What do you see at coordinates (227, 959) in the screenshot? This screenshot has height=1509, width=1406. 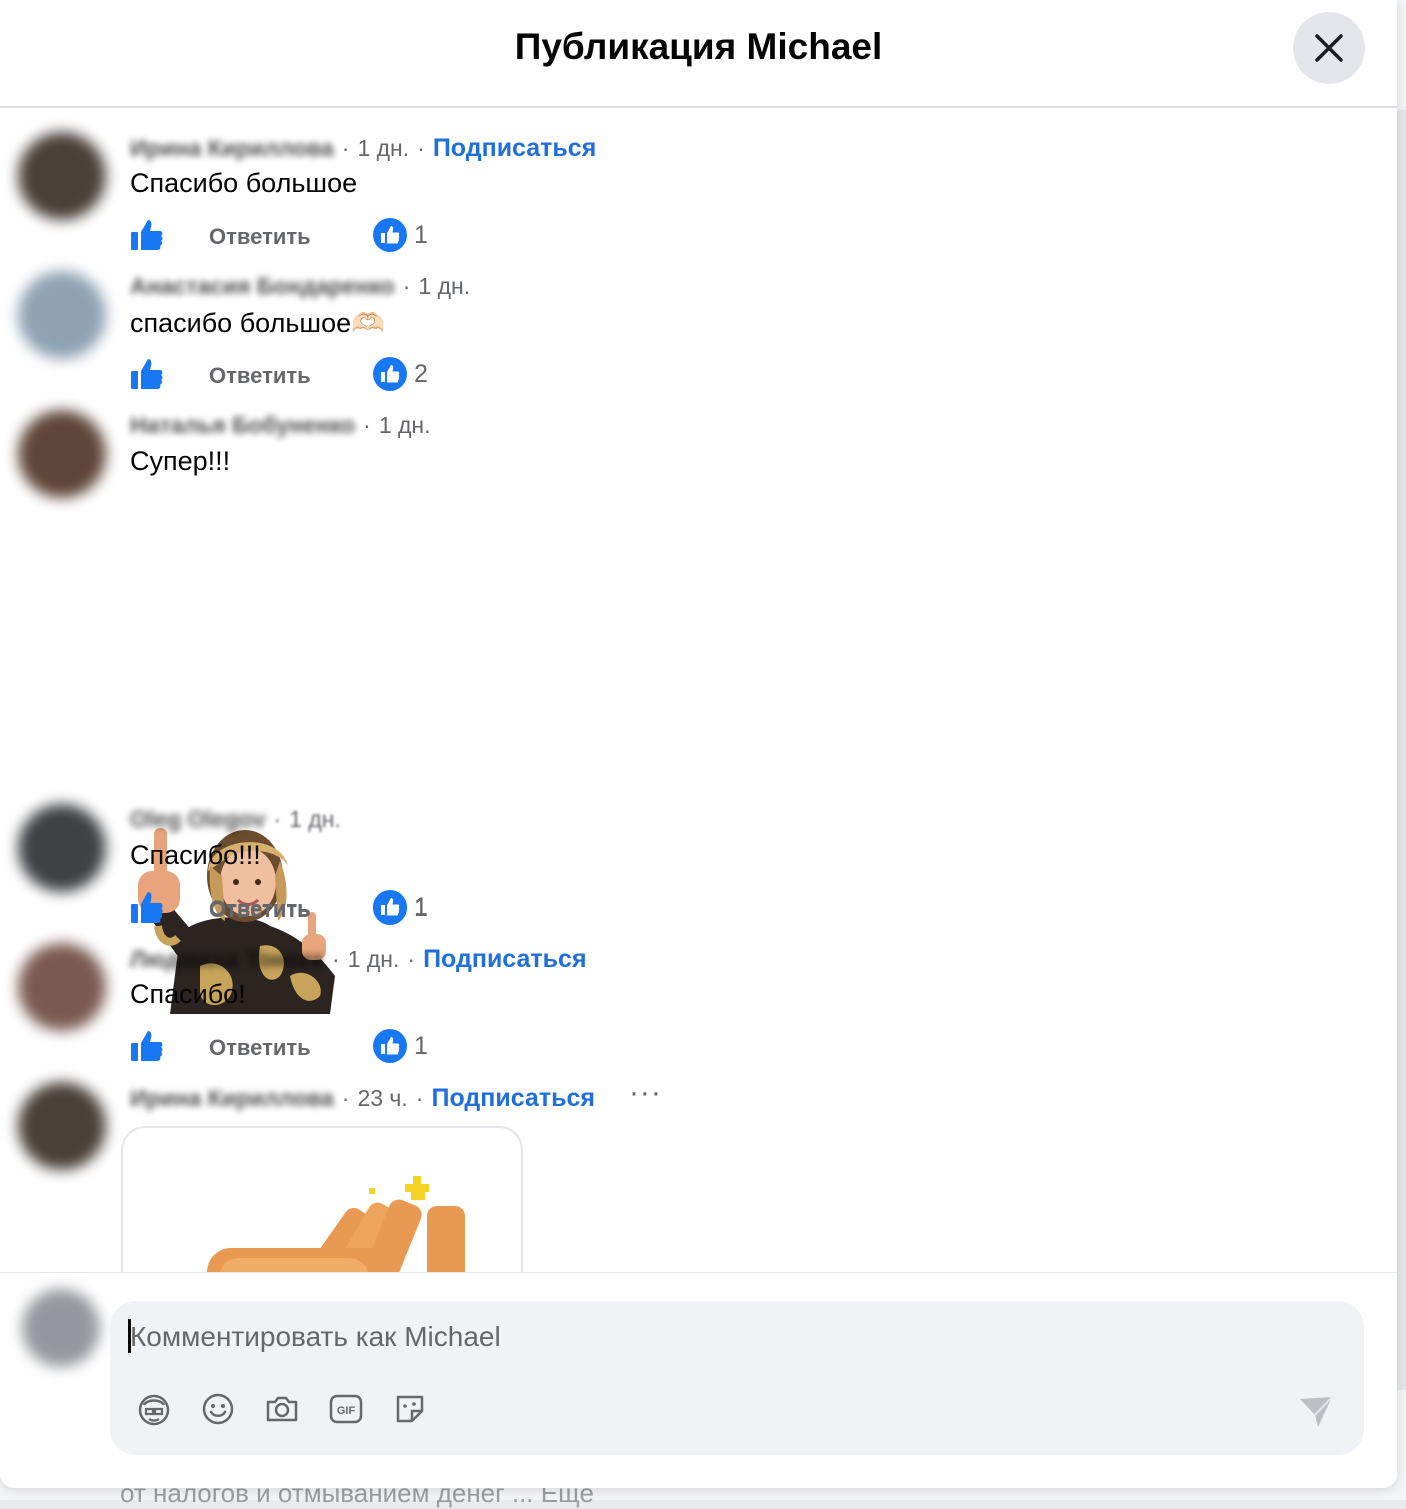 I see `comment-author: Людмила Тонких` at bounding box center [227, 959].